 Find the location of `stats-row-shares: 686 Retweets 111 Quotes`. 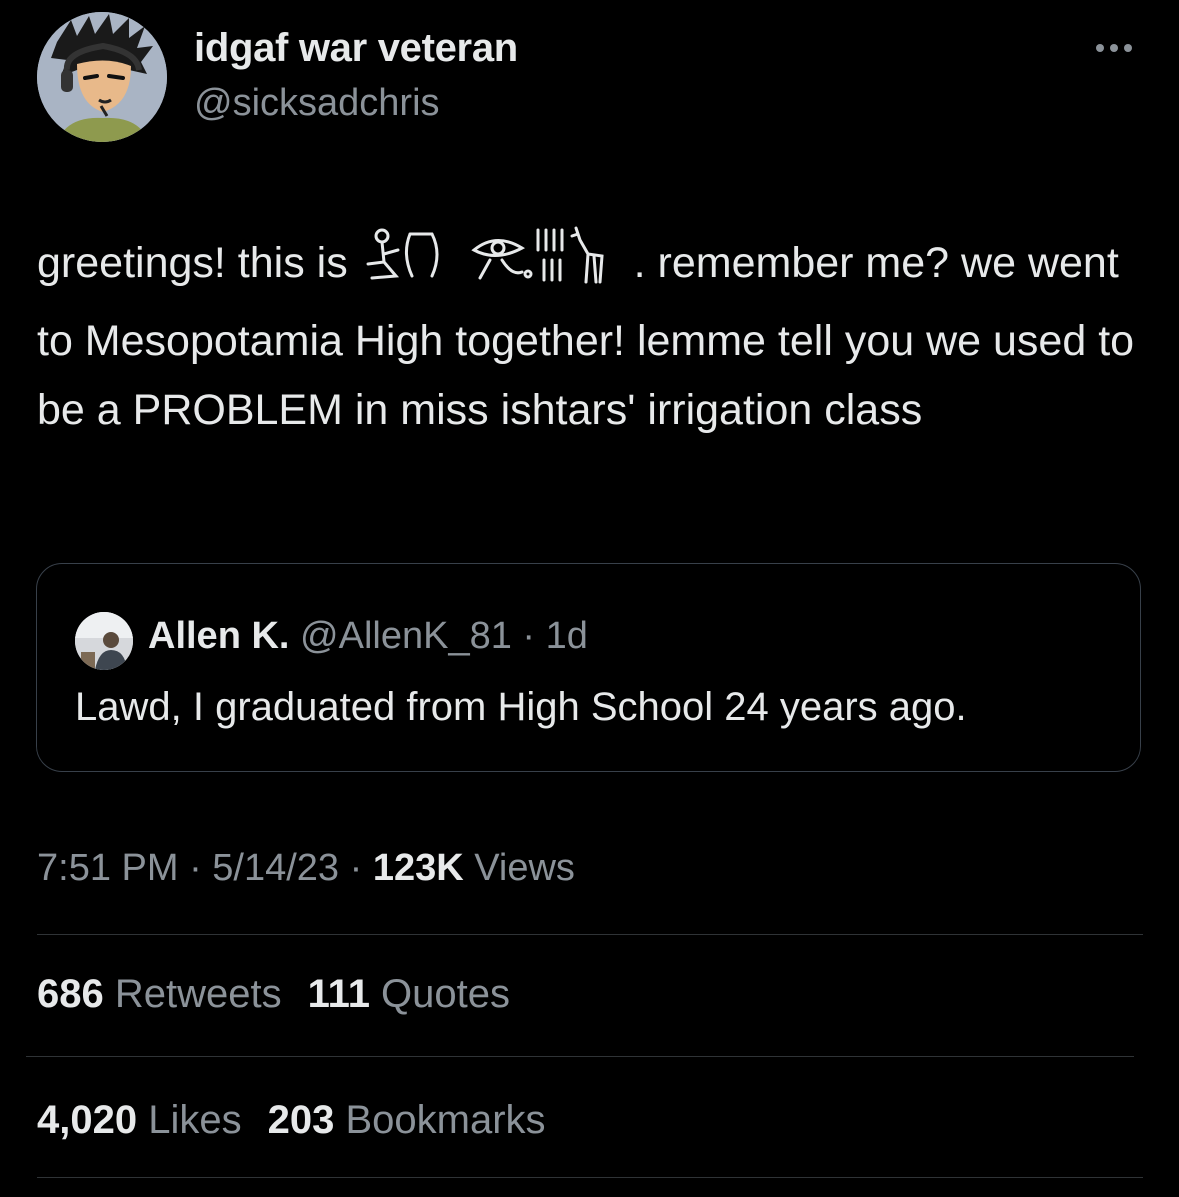

stats-row-shares: 686 Retweets 111 Quotes is located at coordinates (273, 994).